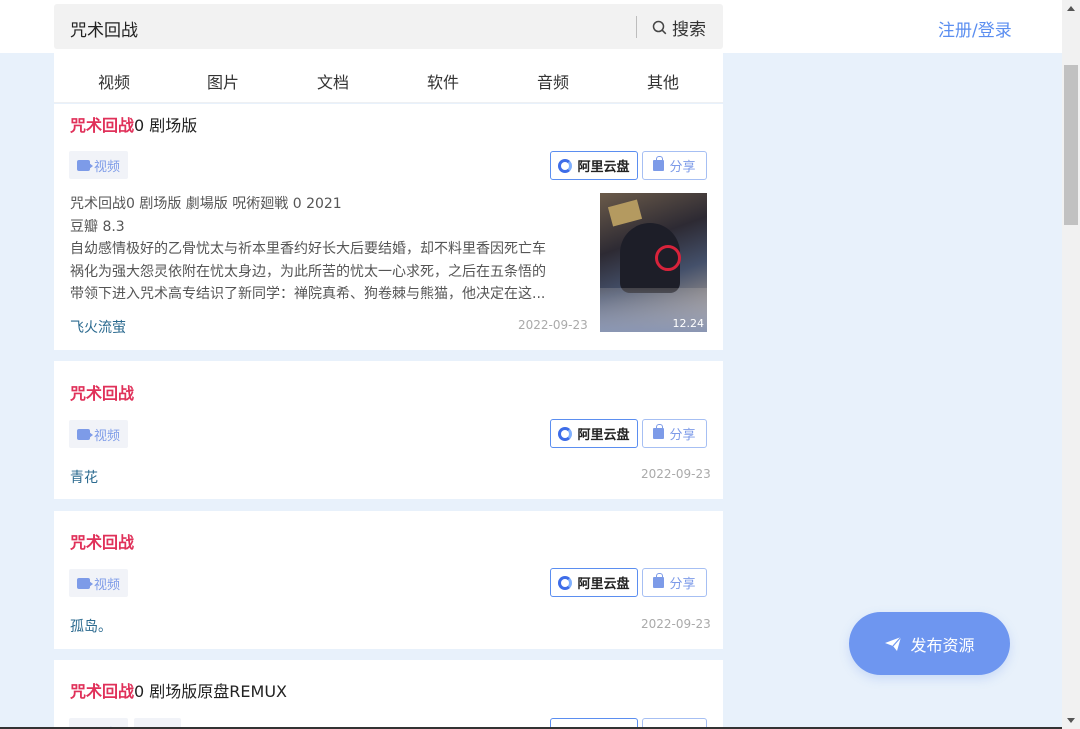 The width and height of the screenshot is (1080, 729). What do you see at coordinates (91, 626) in the screenshot?
I see `uploader-name: 孤岛。` at bounding box center [91, 626].